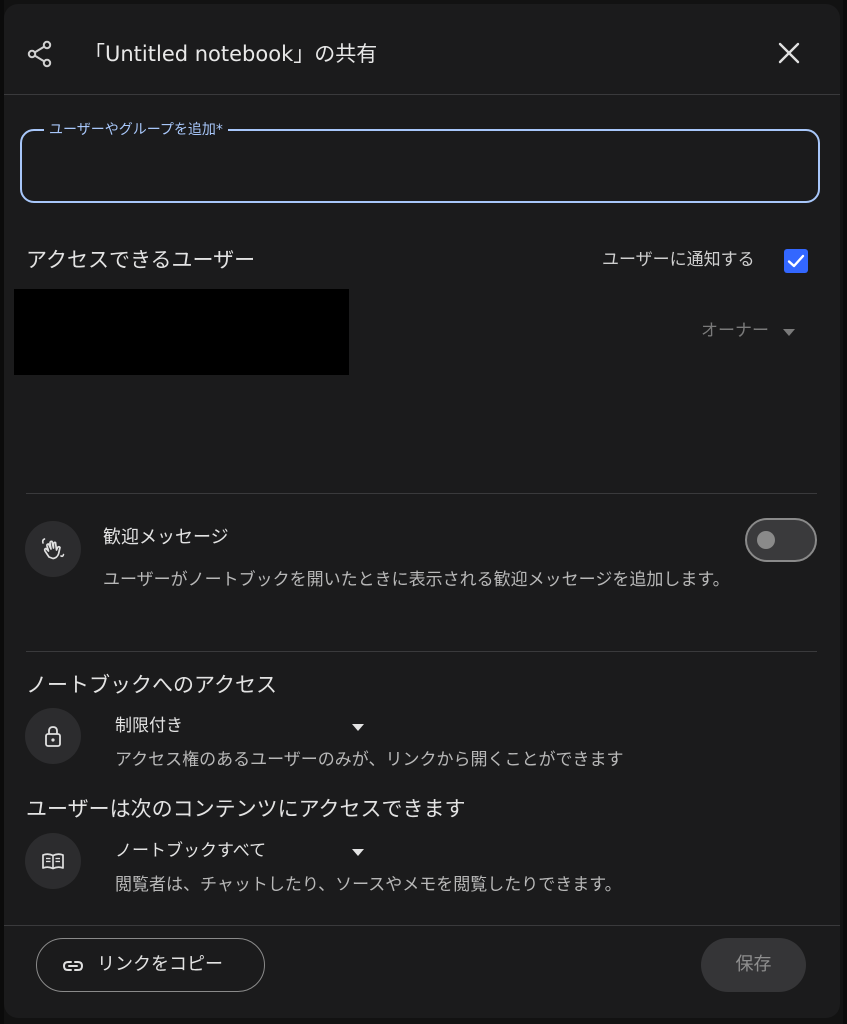  I want to click on book-icon-circle, so click(53, 861).